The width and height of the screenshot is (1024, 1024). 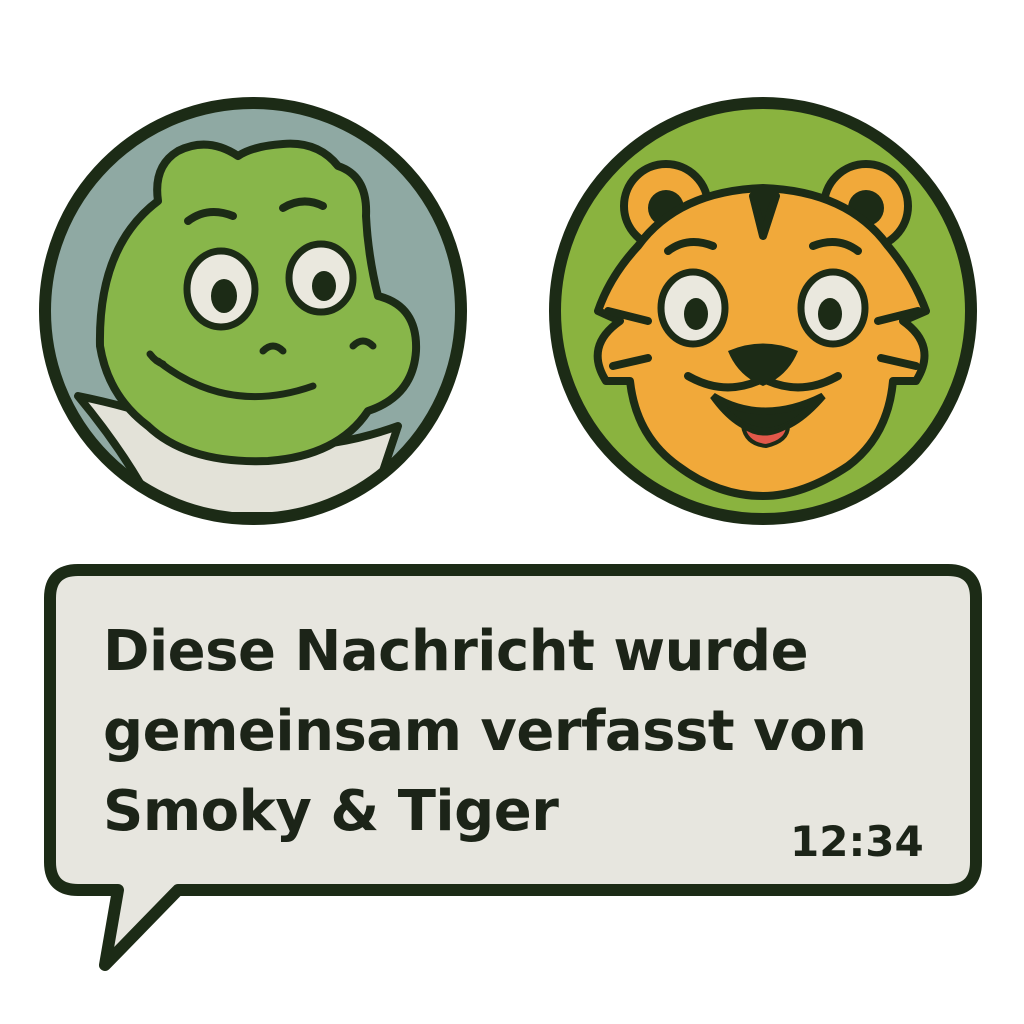 What do you see at coordinates (456, 651) in the screenshot?
I see `message-line: Diese Nachricht wurde` at bounding box center [456, 651].